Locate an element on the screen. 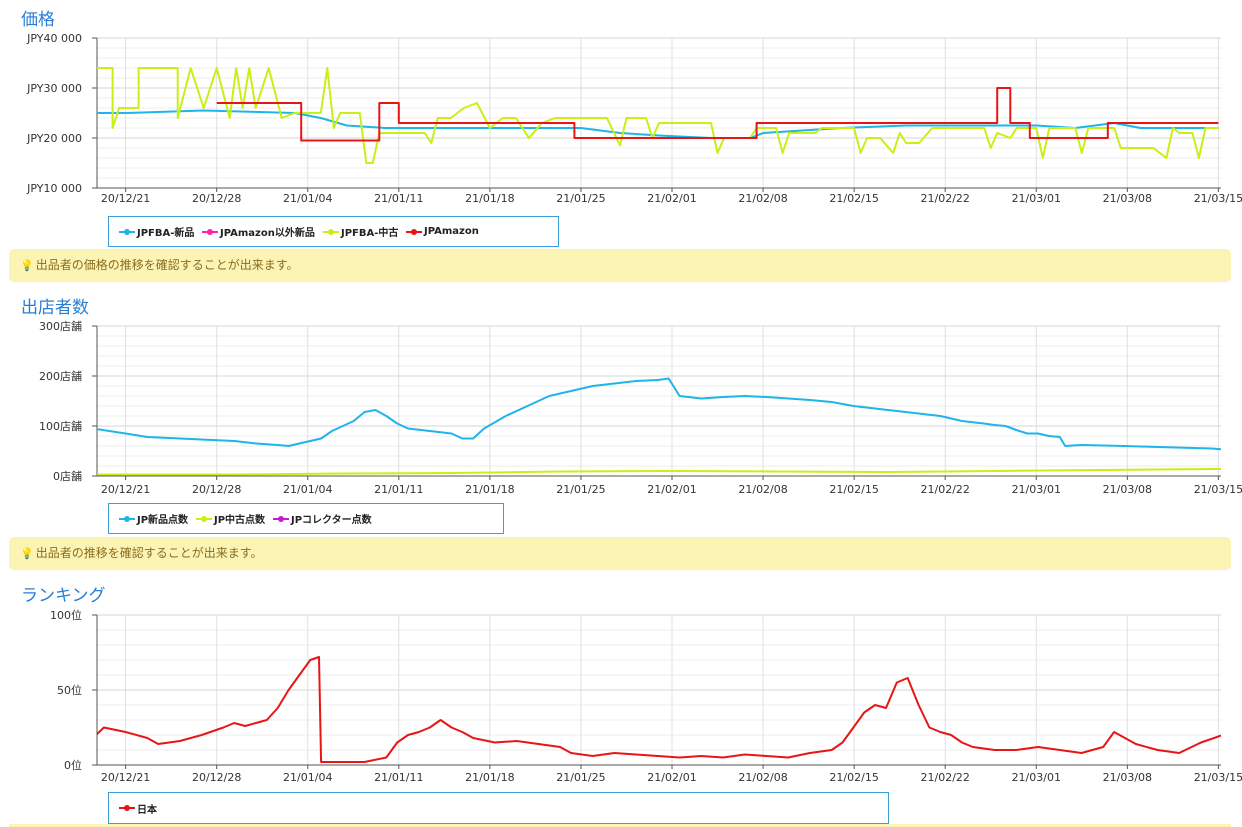 This screenshot has width=1242, height=827. legend-item: 日本 is located at coordinates (138, 808).